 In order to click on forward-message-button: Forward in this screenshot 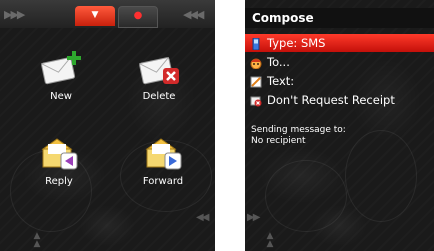, I will do `click(163, 161)`.